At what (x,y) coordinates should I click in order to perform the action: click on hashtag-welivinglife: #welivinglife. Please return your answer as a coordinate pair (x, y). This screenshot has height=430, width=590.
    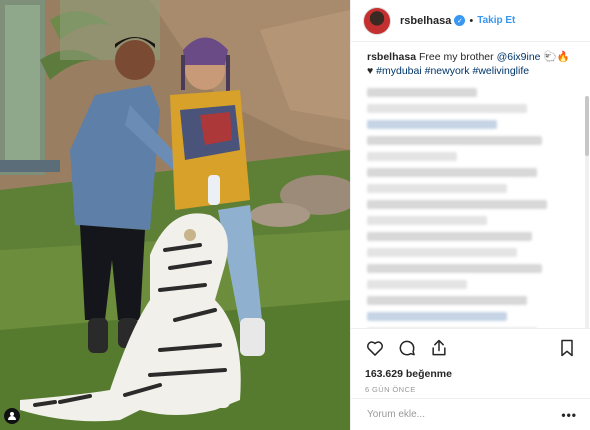
    Looking at the image, I should click on (500, 71).